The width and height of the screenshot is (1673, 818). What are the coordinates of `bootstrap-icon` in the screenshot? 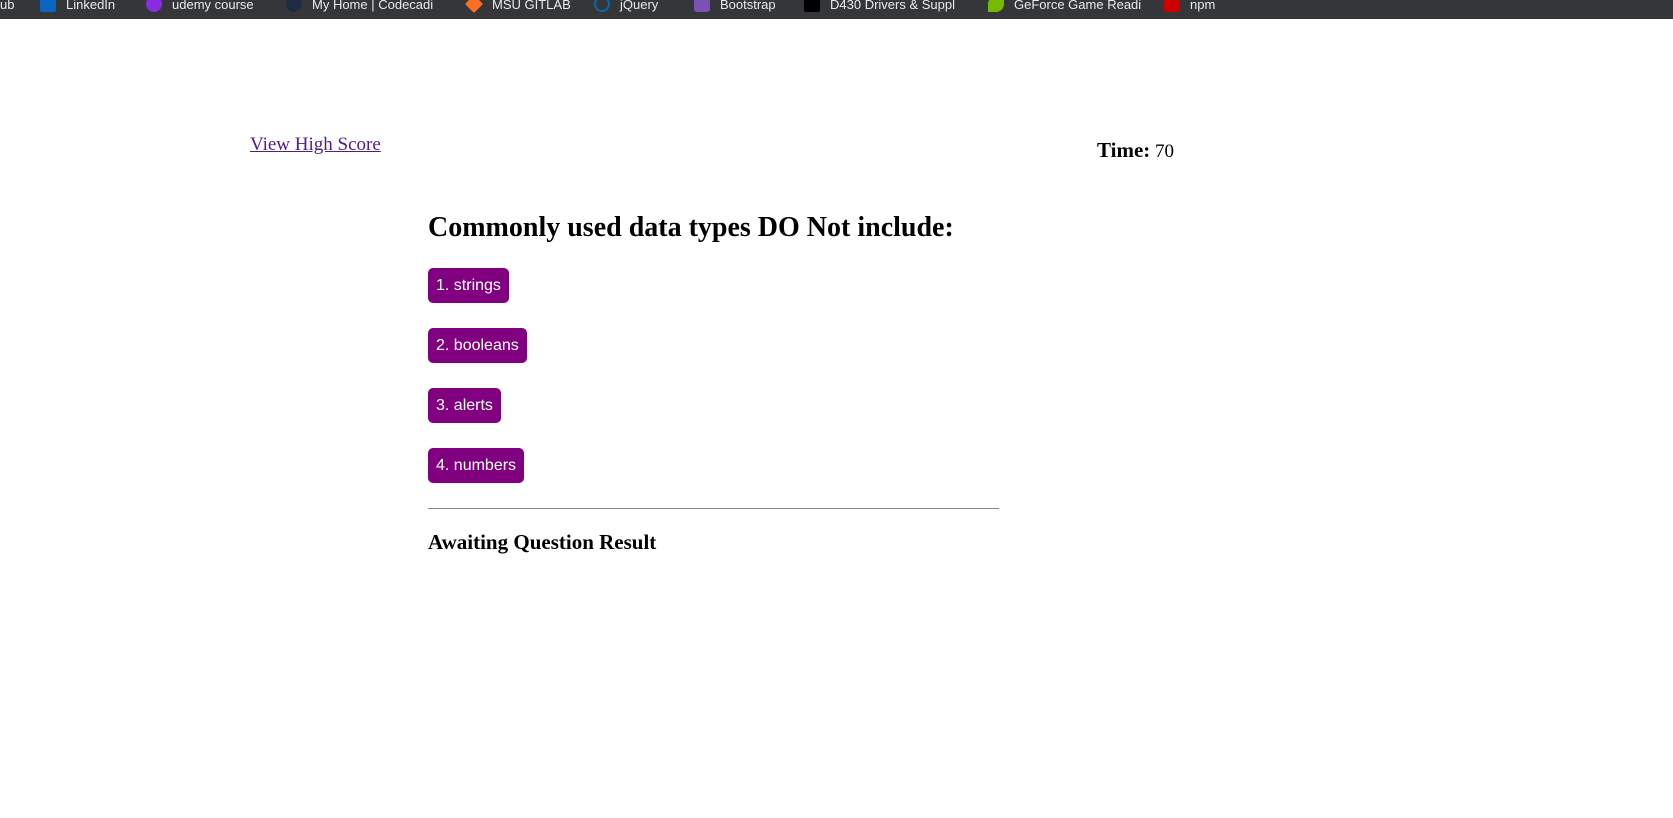 It's located at (702, 6).